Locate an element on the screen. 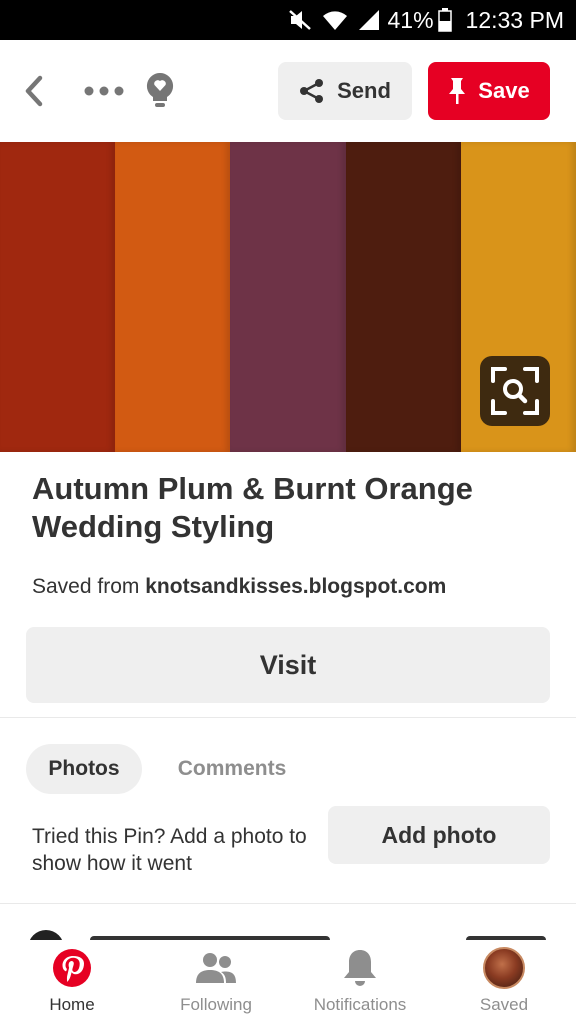  visit-button: Visit is located at coordinates (288, 665).